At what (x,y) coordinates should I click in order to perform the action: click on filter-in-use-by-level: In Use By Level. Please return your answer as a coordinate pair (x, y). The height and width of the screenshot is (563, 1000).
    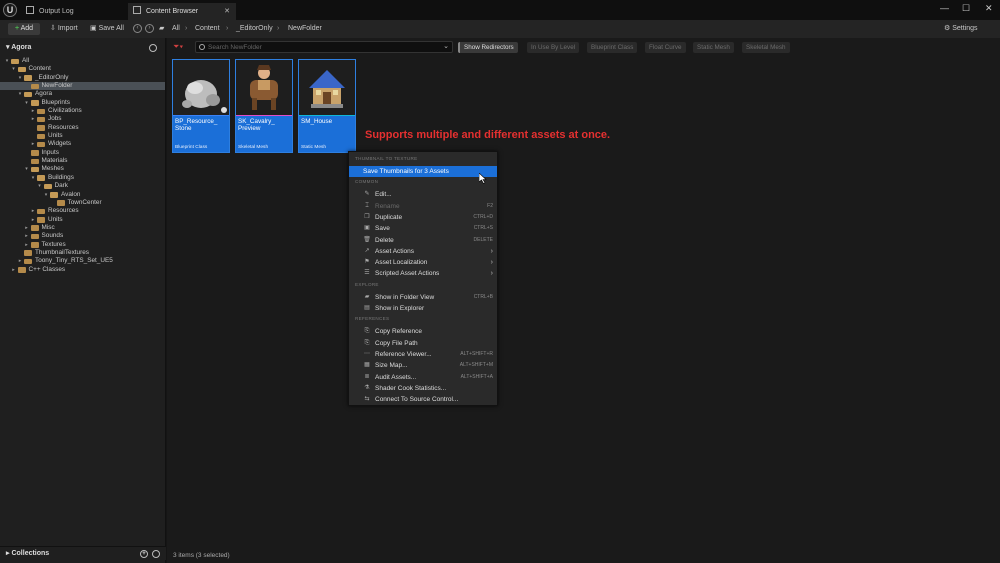
    Looking at the image, I should click on (553, 47).